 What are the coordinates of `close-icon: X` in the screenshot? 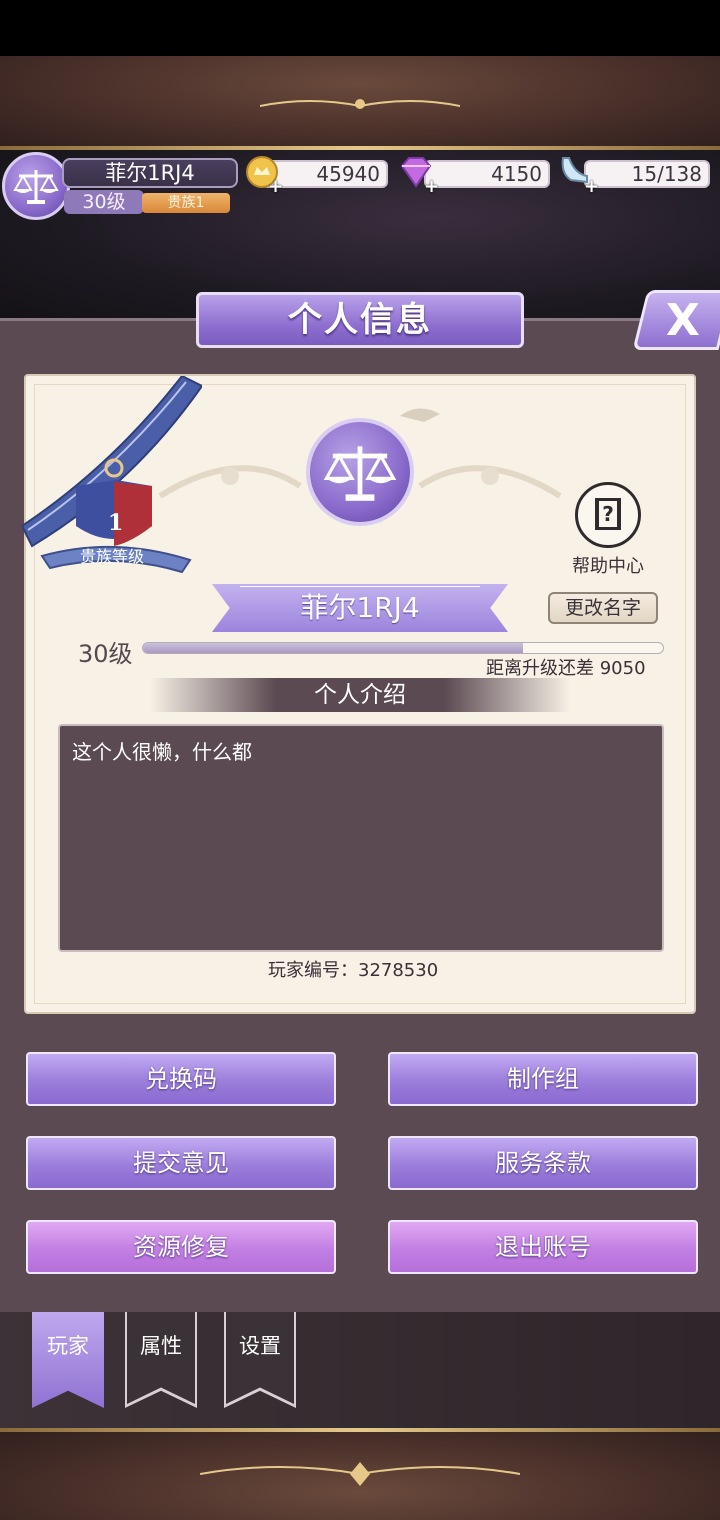 It's located at (683, 320).